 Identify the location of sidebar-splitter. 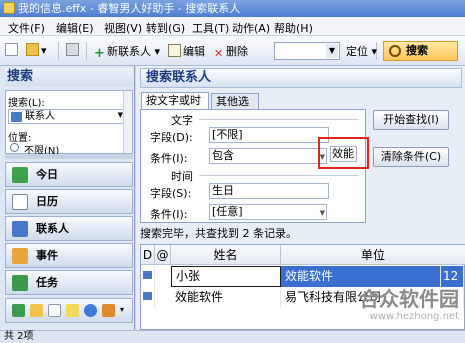
(69, 156).